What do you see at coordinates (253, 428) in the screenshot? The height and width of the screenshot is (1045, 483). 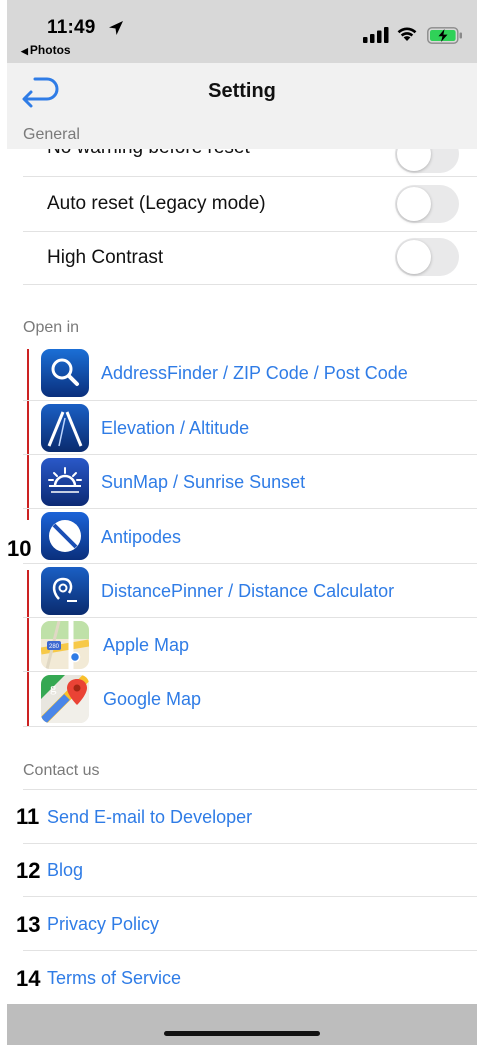 I see `open-in-row-elevation: Elevation / Altitude` at bounding box center [253, 428].